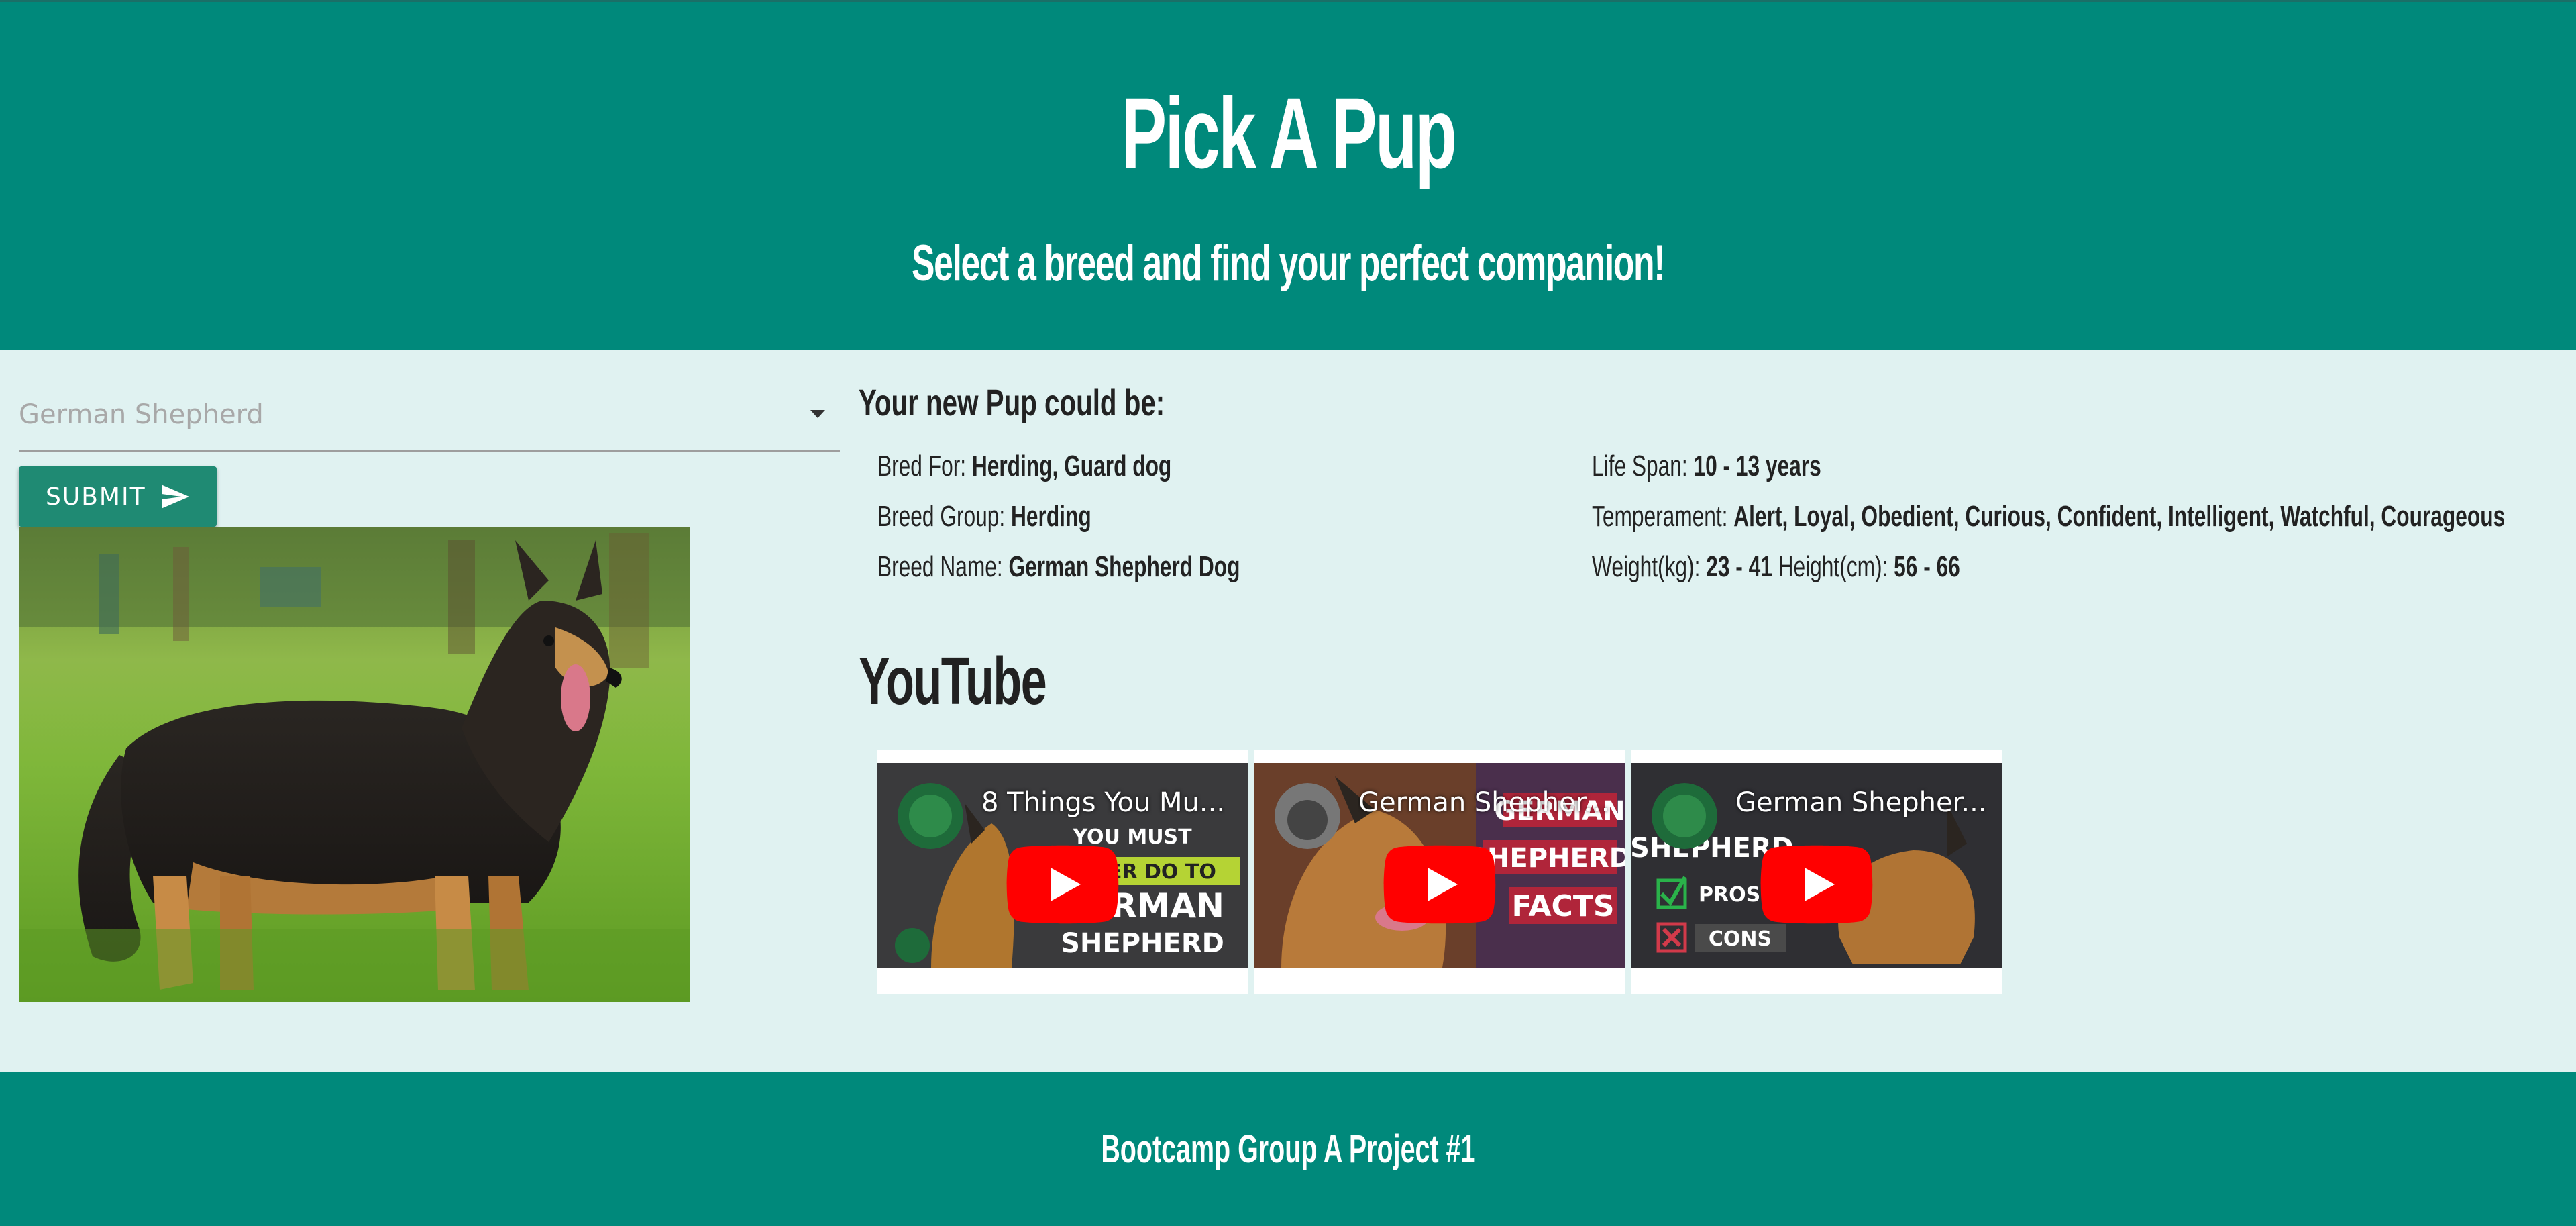  I want to click on temperament-label: Temperament:, so click(1660, 516).